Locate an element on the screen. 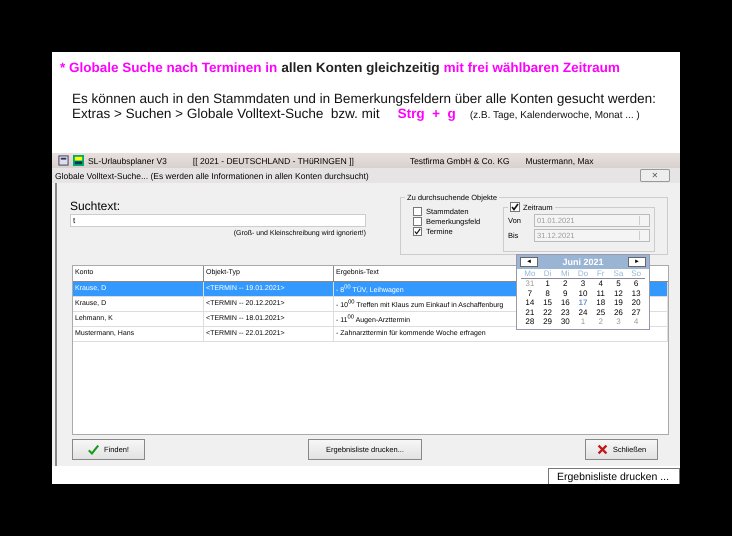 This screenshot has height=536, width=732. calendar-day: 15 is located at coordinates (547, 303).